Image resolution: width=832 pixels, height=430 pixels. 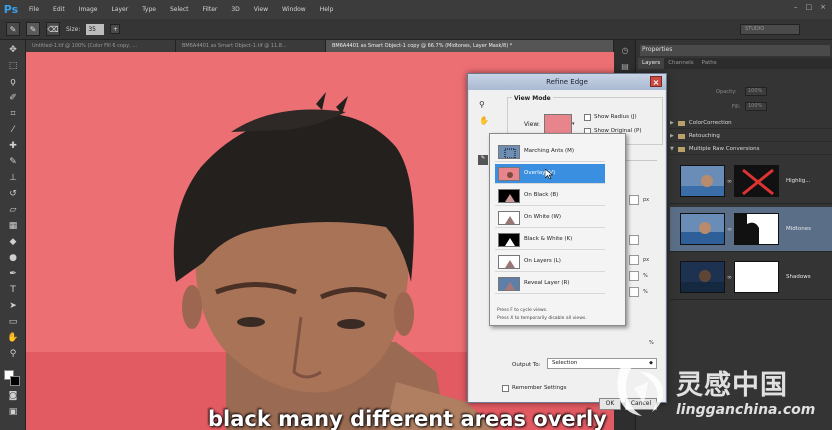 I want to click on menu-item-window: Window, so click(x=294, y=9).